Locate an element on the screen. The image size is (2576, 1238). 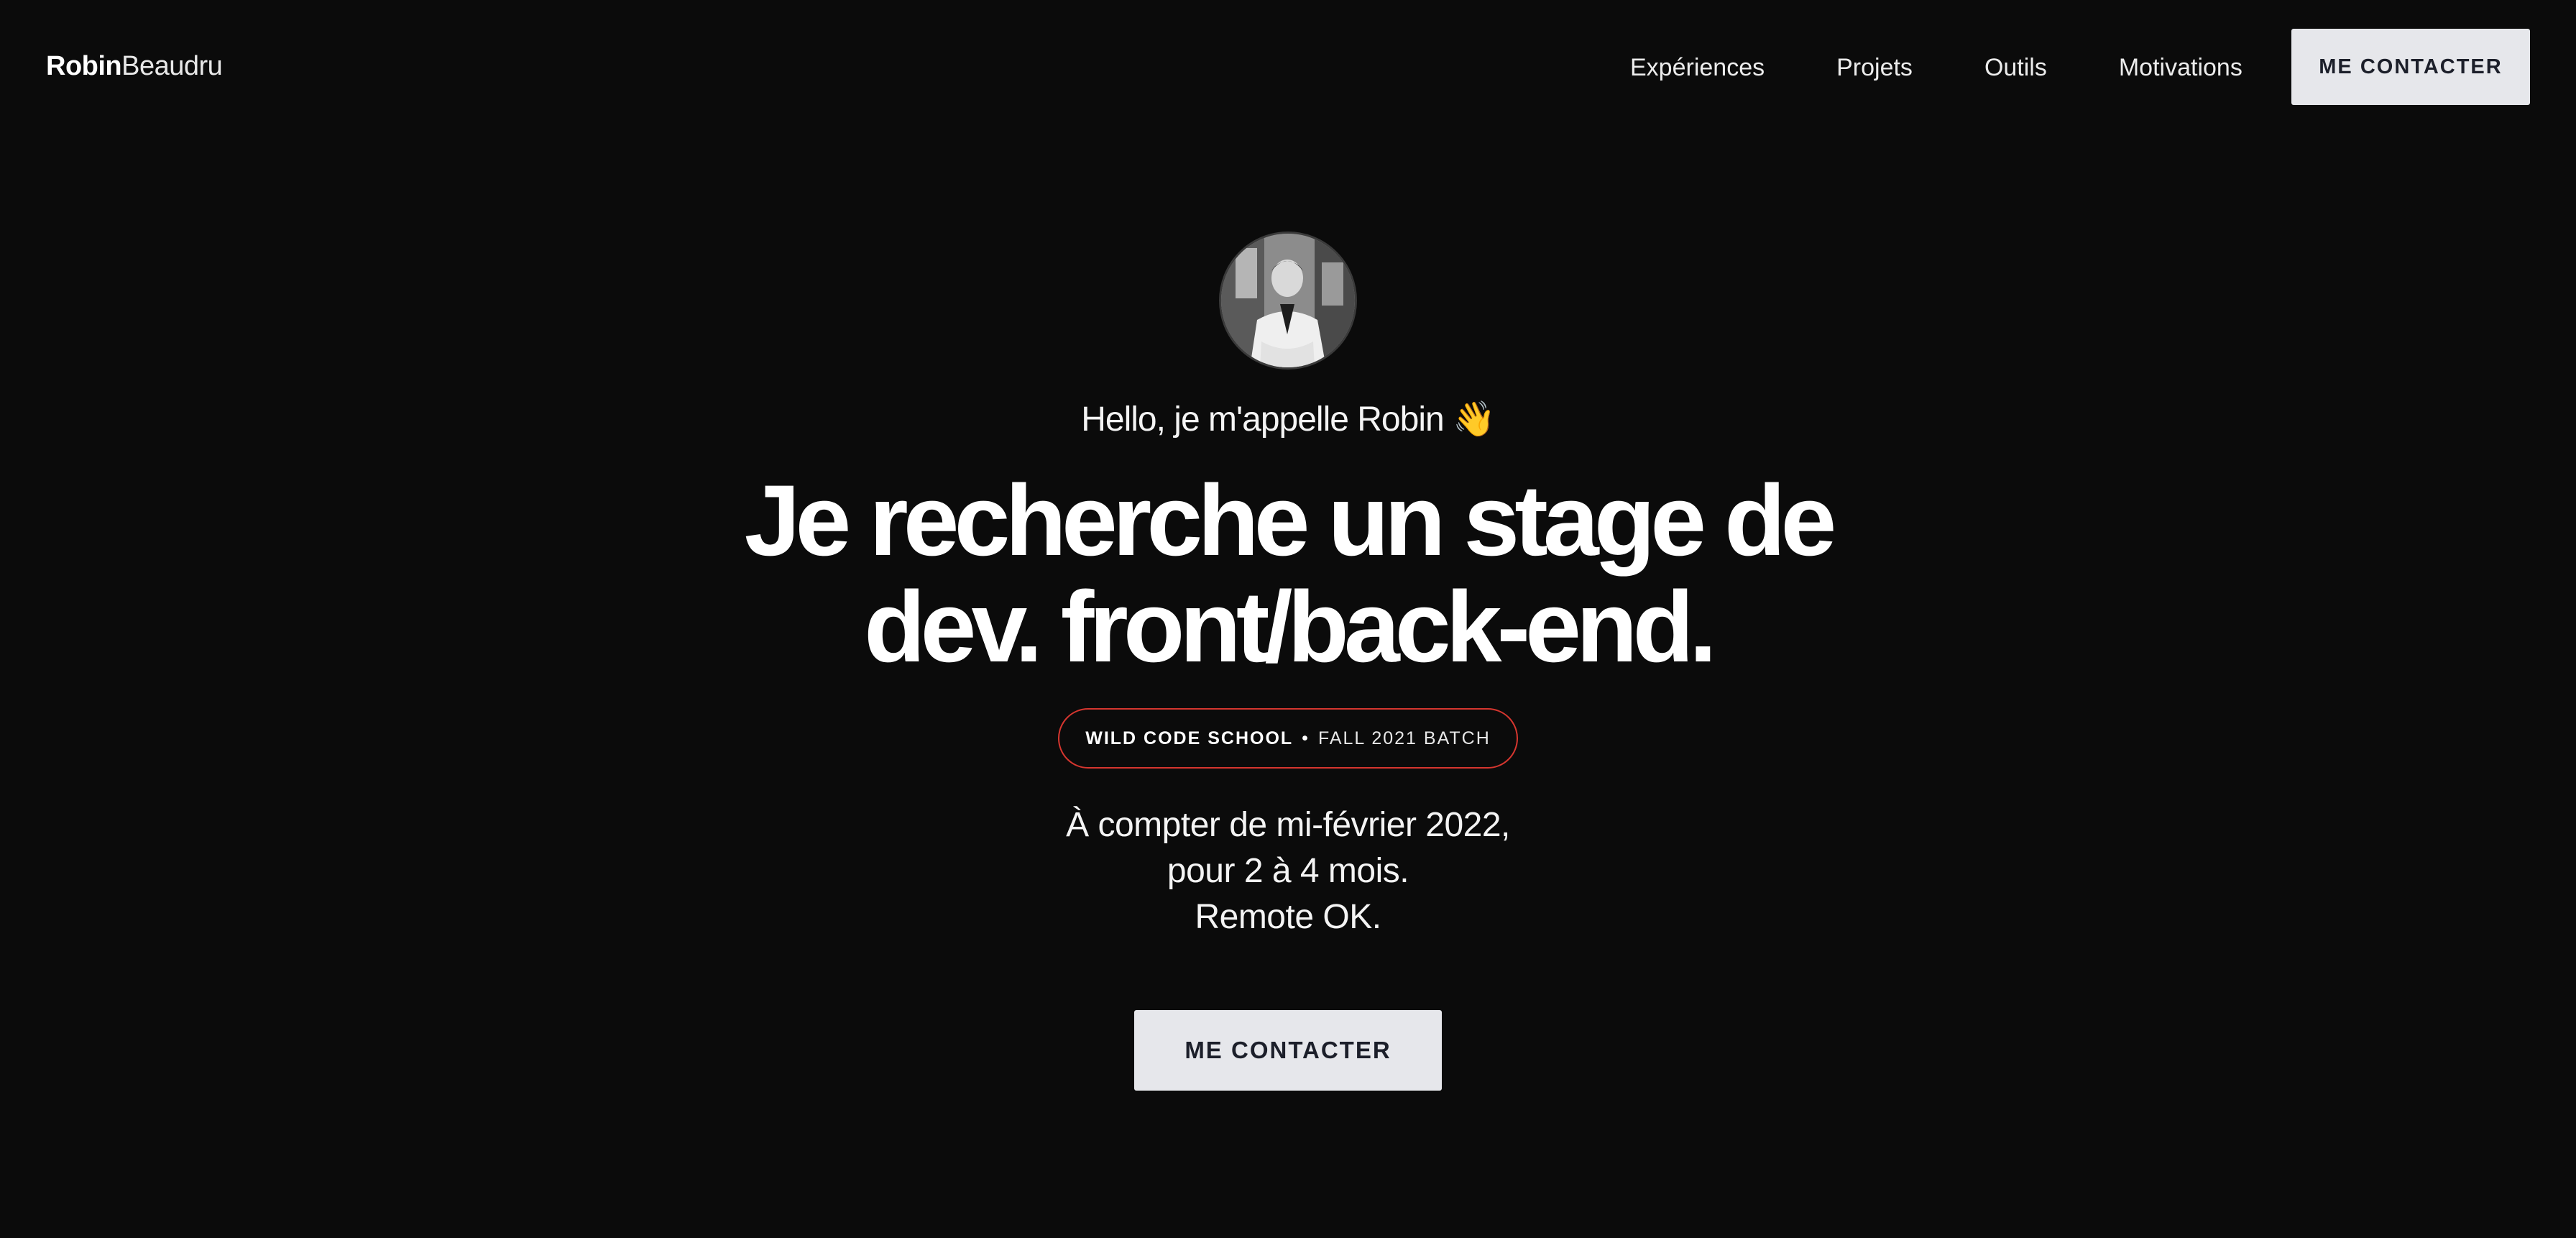
avatar-photo is located at coordinates (1288, 300).